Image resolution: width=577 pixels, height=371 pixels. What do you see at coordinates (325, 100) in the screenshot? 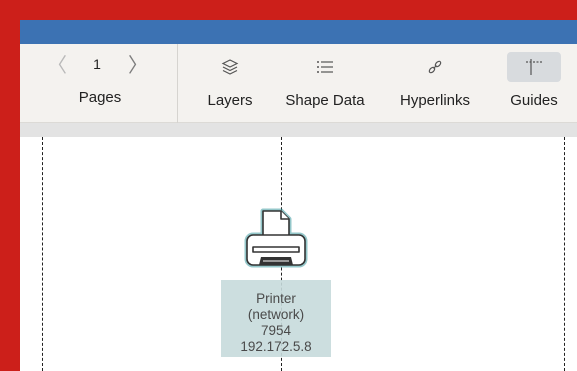
I see `shape-data-label: Shape Data` at bounding box center [325, 100].